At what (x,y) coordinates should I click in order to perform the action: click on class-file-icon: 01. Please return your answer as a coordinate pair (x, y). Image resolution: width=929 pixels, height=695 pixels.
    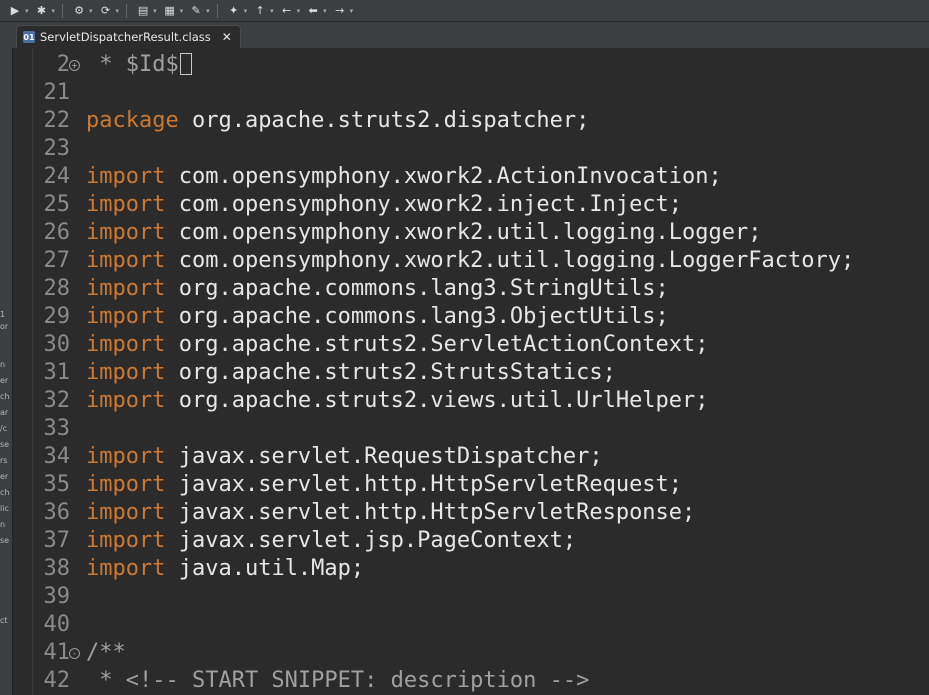
    Looking at the image, I should click on (29, 37).